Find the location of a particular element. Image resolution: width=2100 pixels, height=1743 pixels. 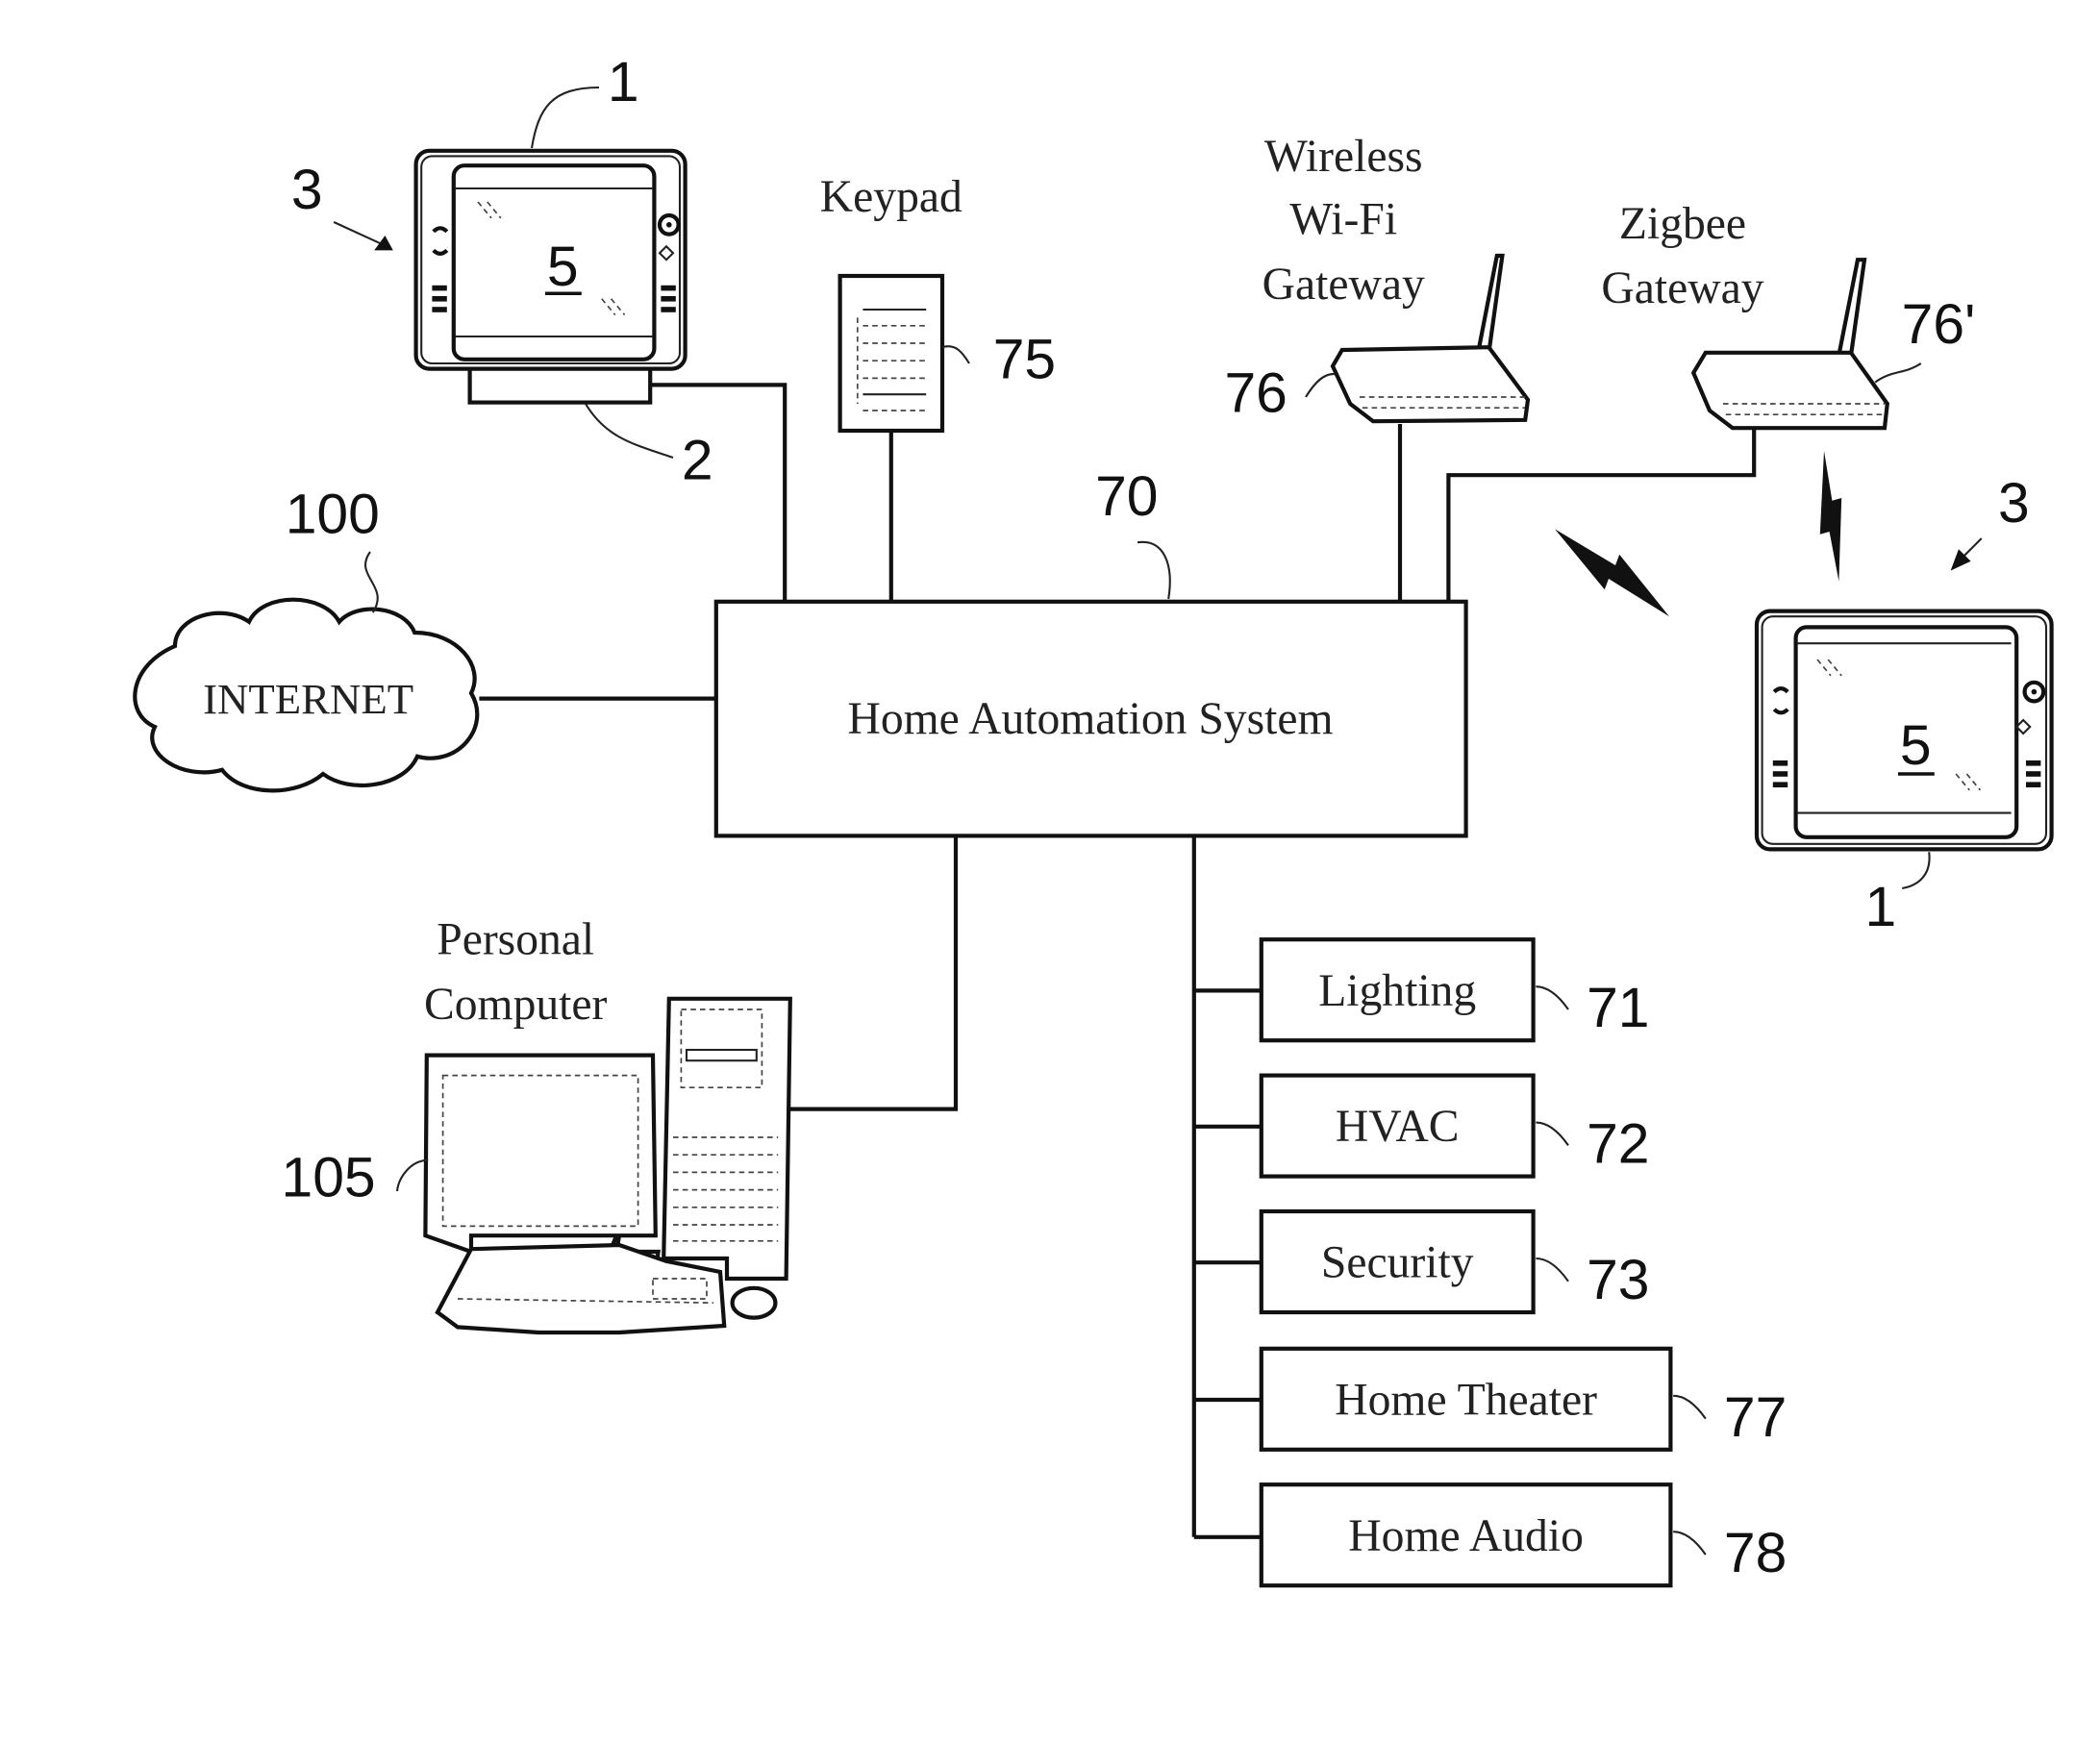

keypad-body is located at coordinates (892, 353).